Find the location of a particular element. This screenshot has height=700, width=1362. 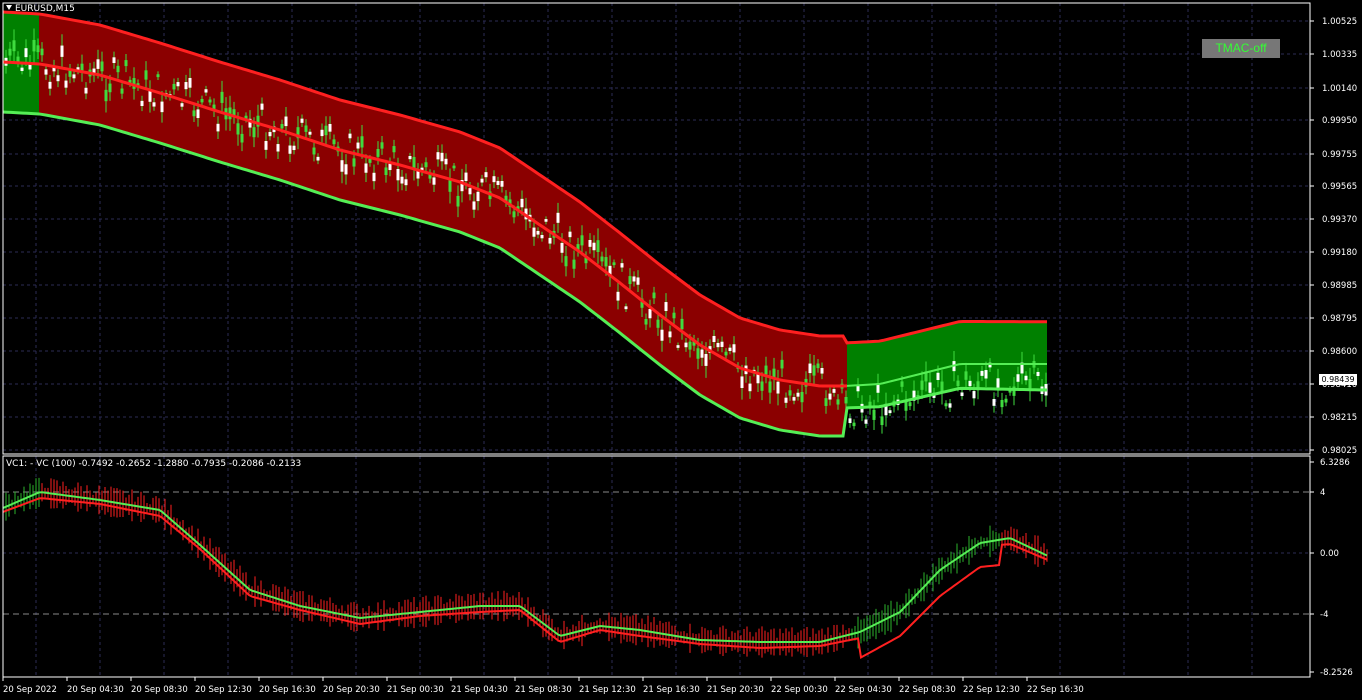

chart-symbol-title: EURUSD,M15 is located at coordinates (40, 9).